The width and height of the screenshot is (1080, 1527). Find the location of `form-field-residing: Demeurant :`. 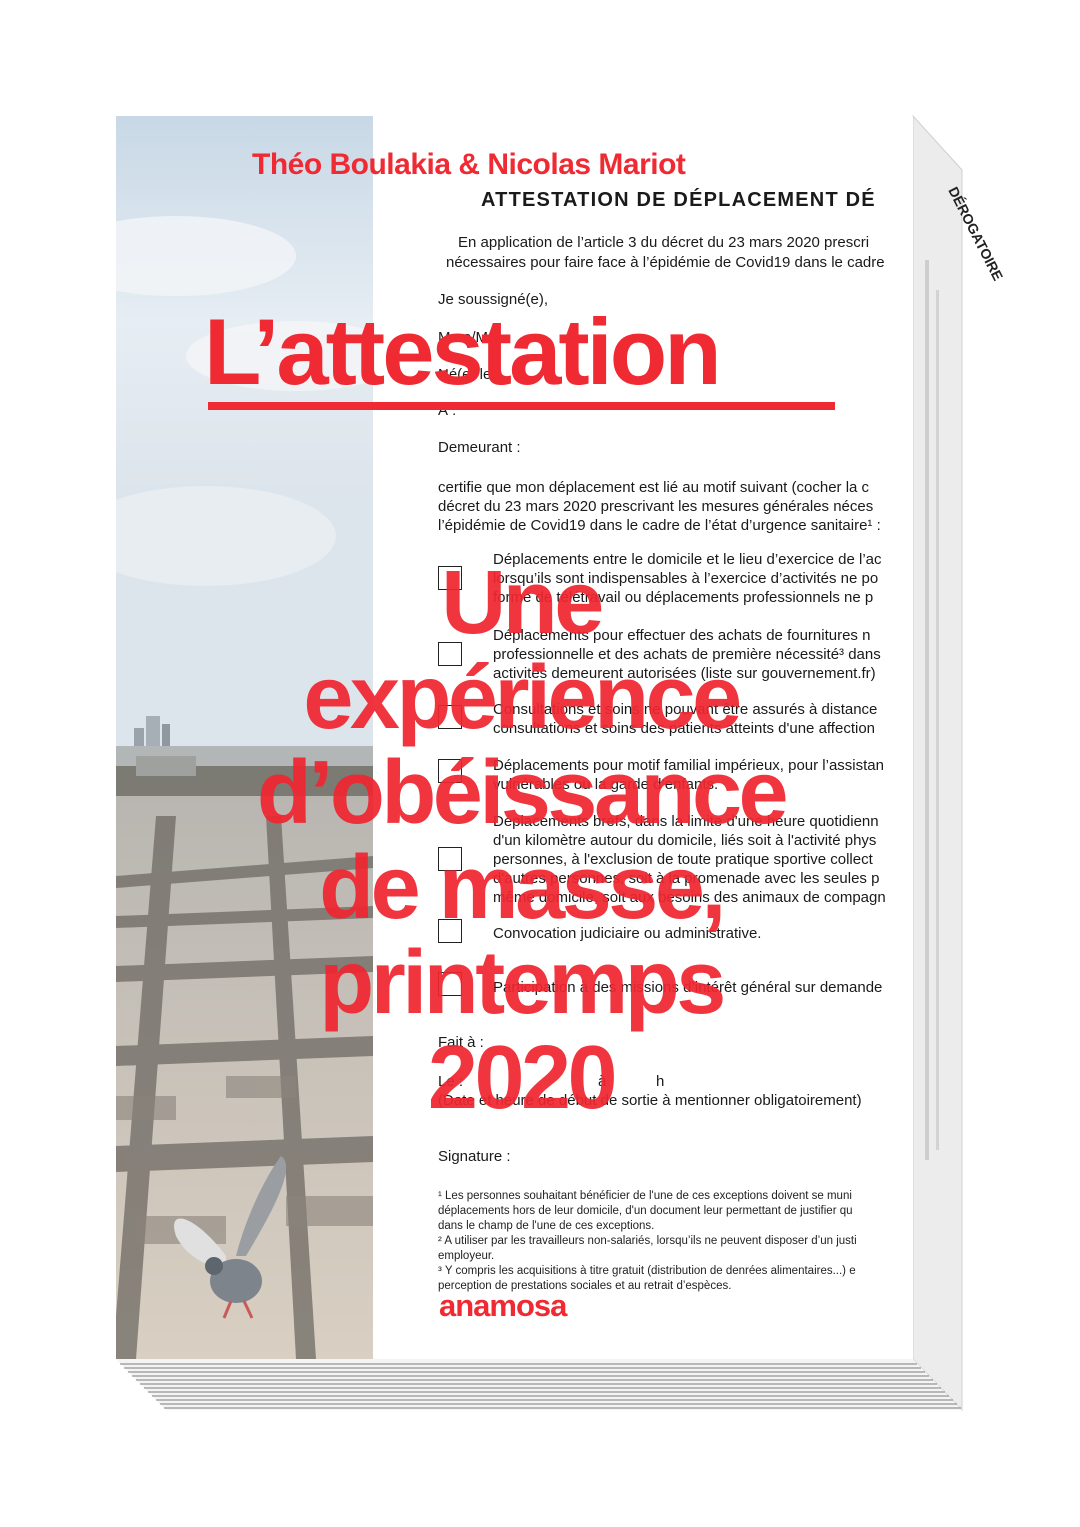

form-field-residing: Demeurant : is located at coordinates (479, 447).